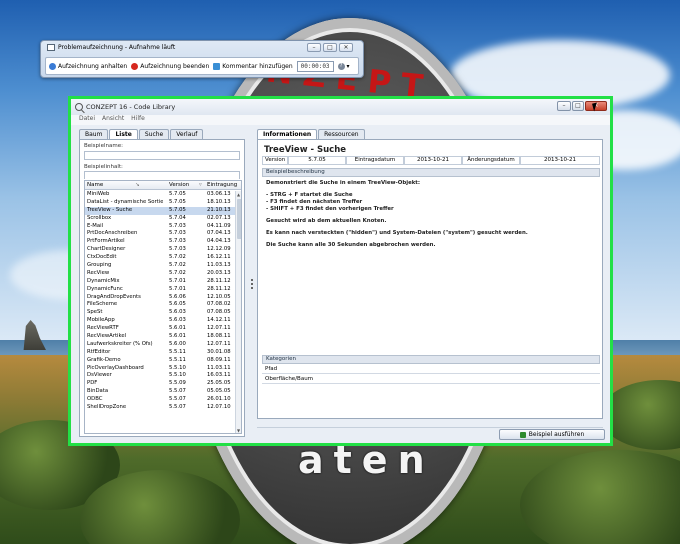 The width and height of the screenshot is (680, 544). What do you see at coordinates (160, 353) in the screenshot?
I see `table-row: RtfEditor 5.5.11 30.01.08` at bounding box center [160, 353].